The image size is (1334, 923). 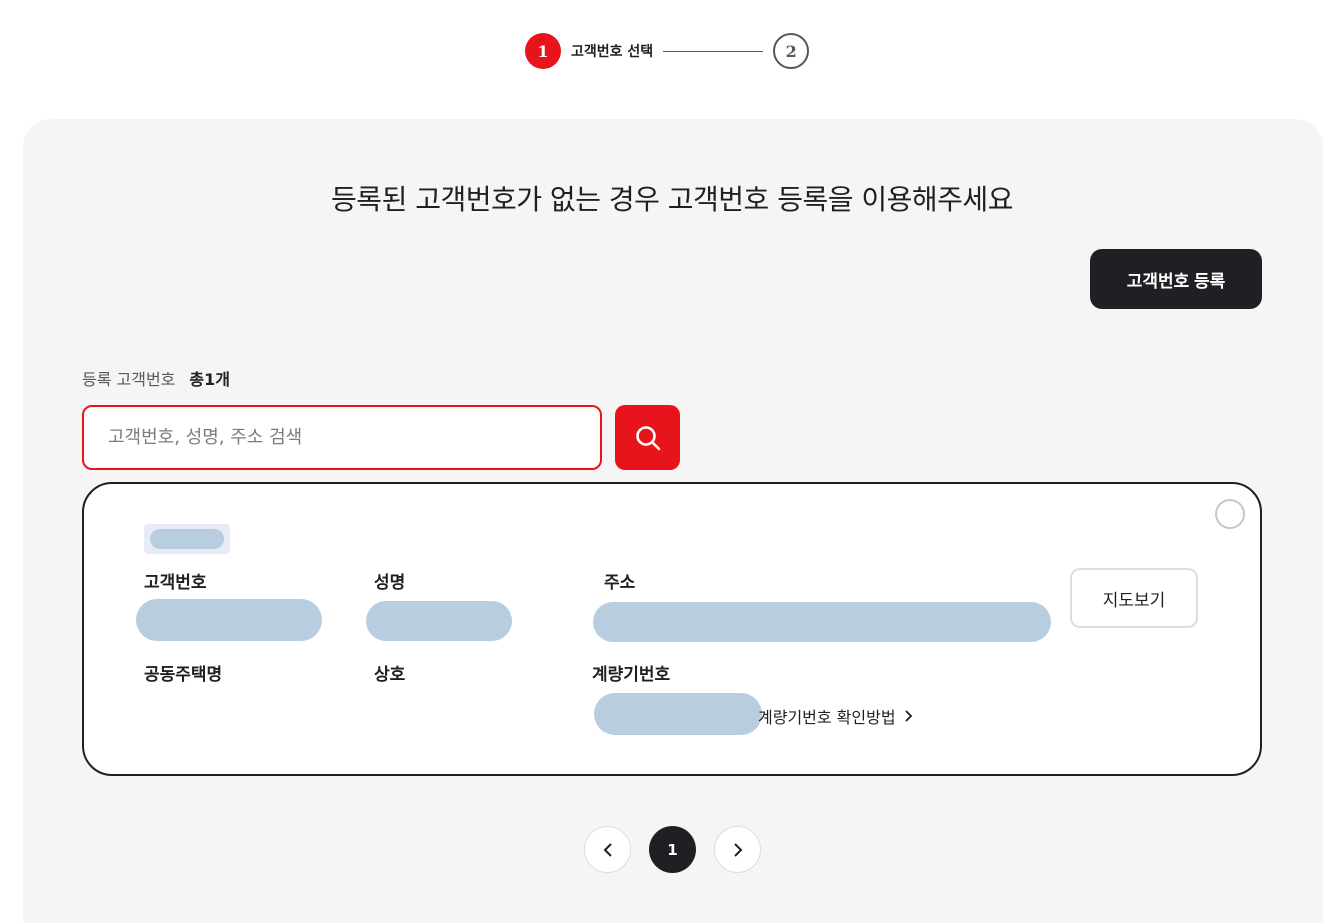 I want to click on search-button, so click(x=647, y=437).